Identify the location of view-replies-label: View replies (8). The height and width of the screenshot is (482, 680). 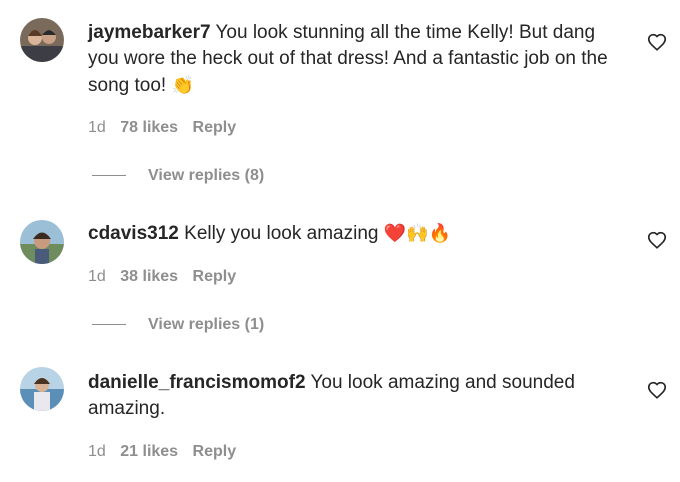
(206, 175).